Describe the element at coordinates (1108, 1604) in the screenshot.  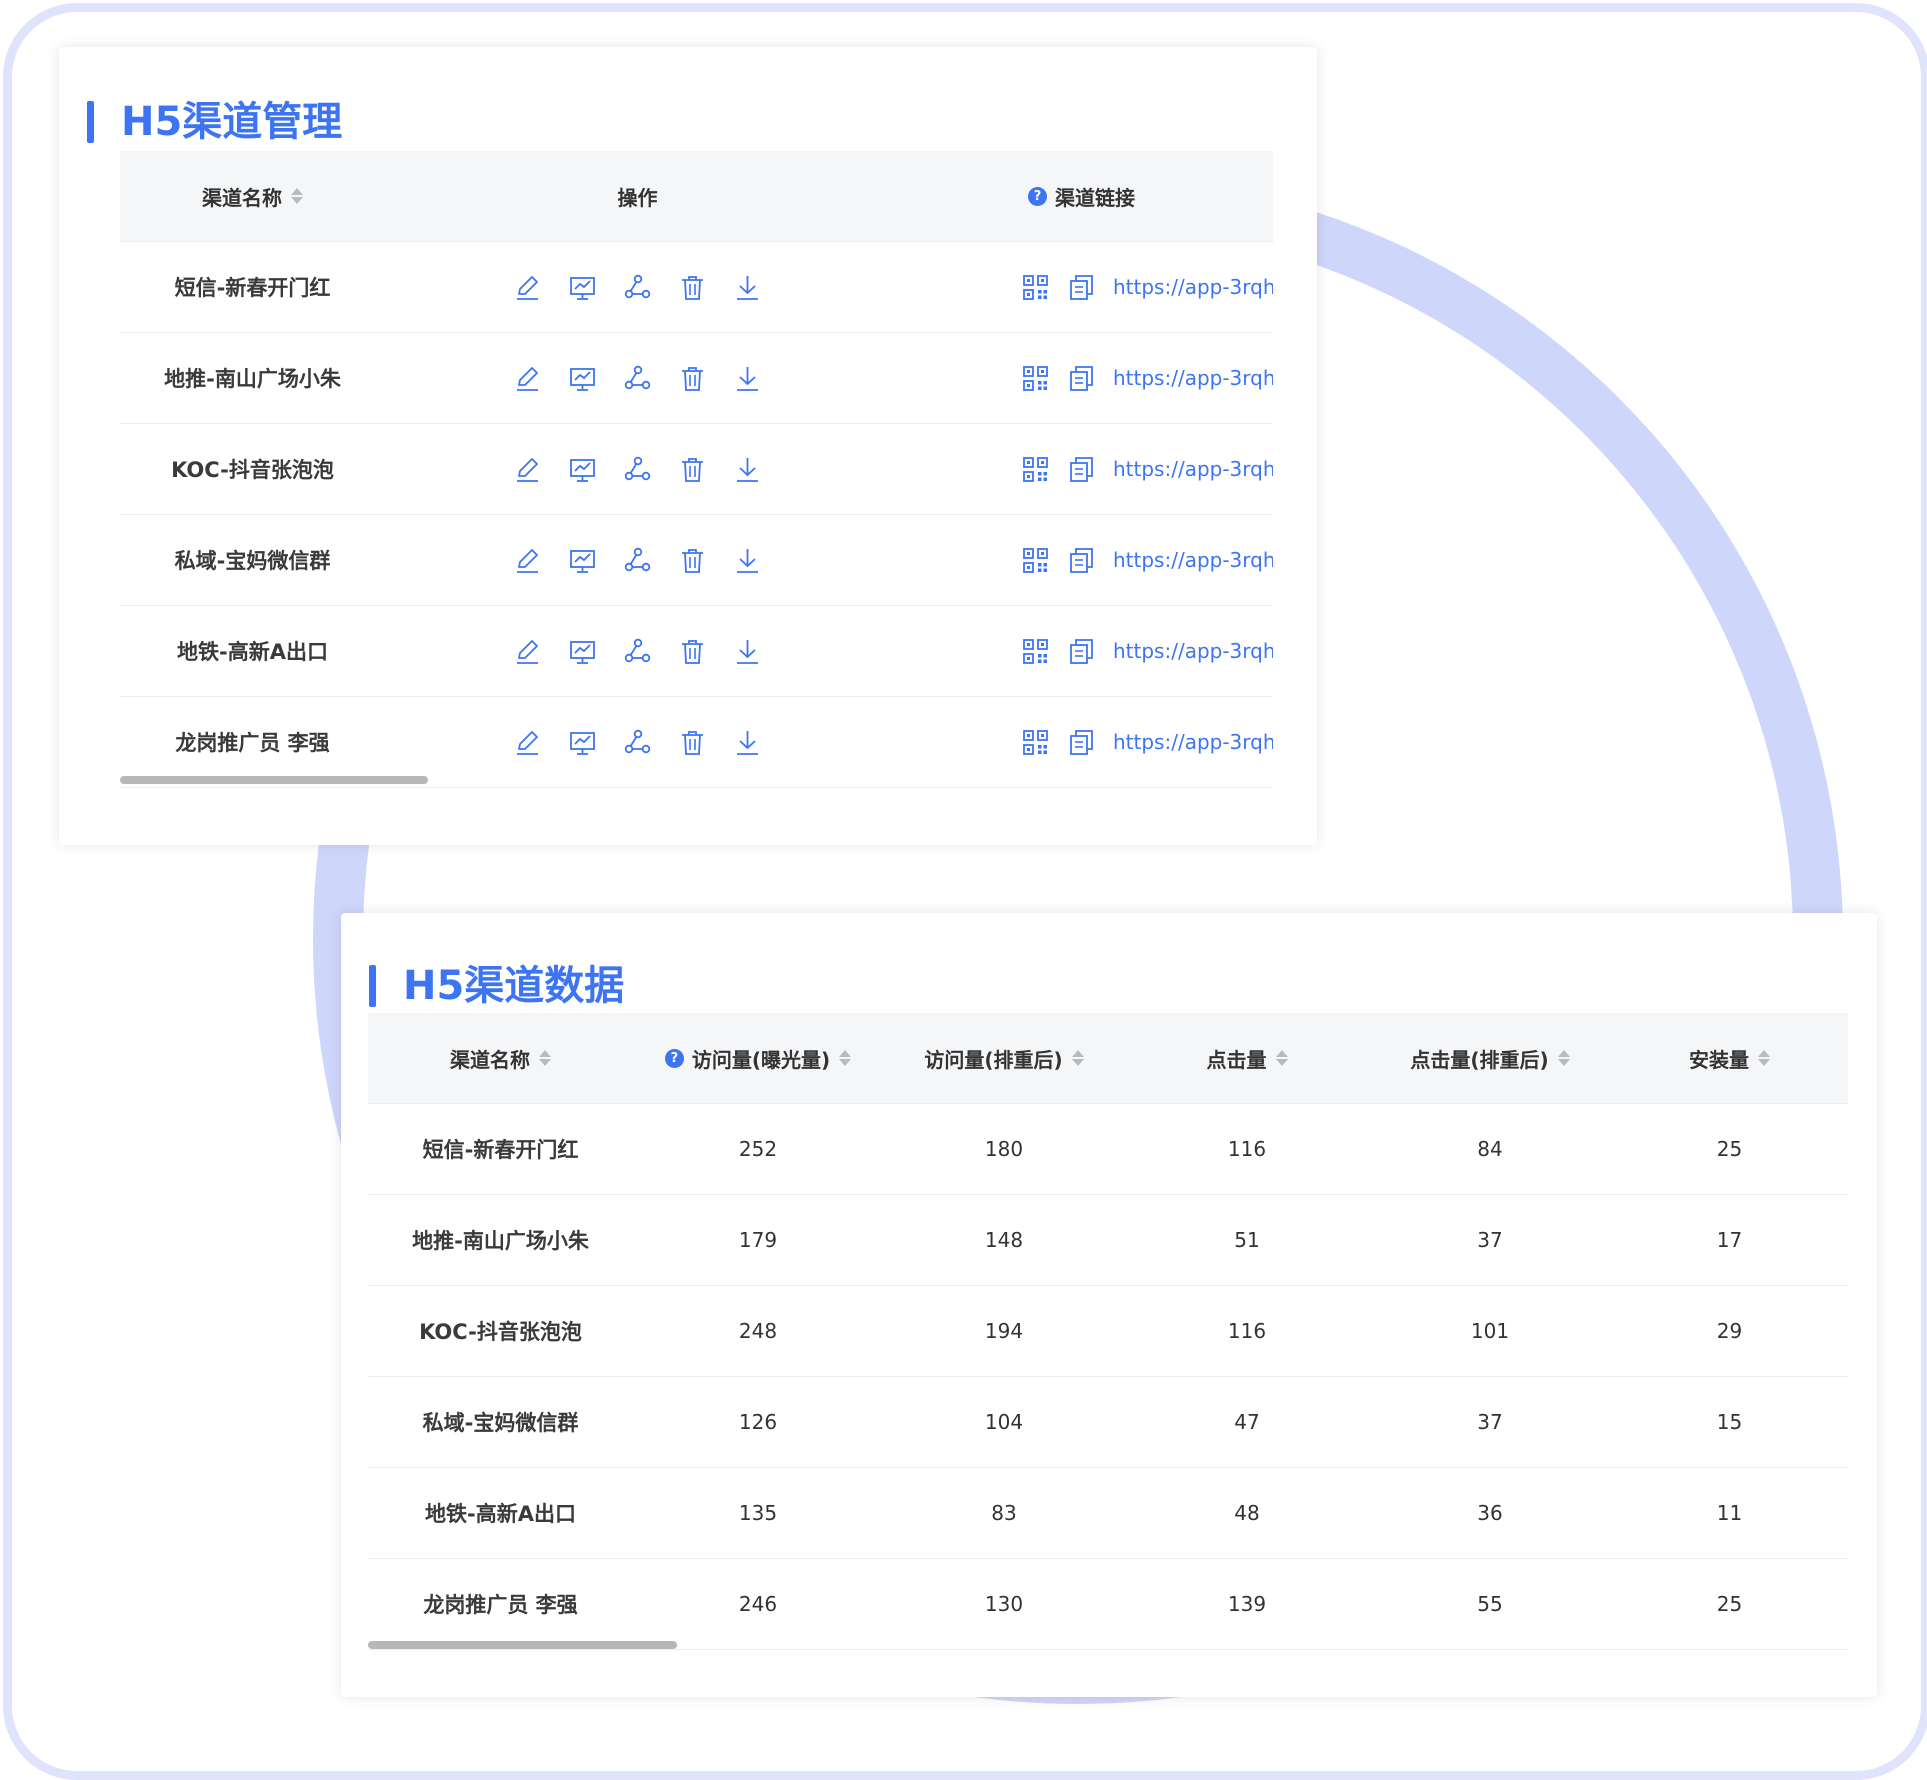
I see `table-row: 龙岗推广员 李强 246 130 139 55 25` at that location.